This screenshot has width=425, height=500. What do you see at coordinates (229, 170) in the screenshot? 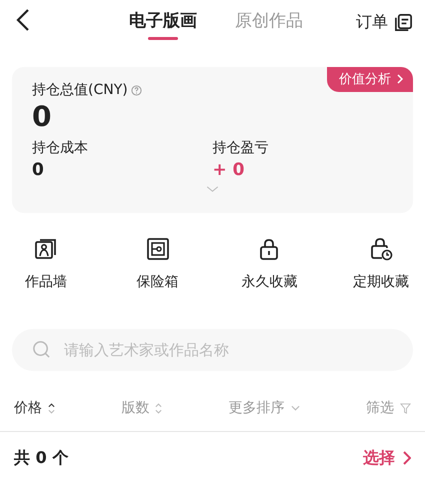
I see `pnl-value: + 0` at bounding box center [229, 170].